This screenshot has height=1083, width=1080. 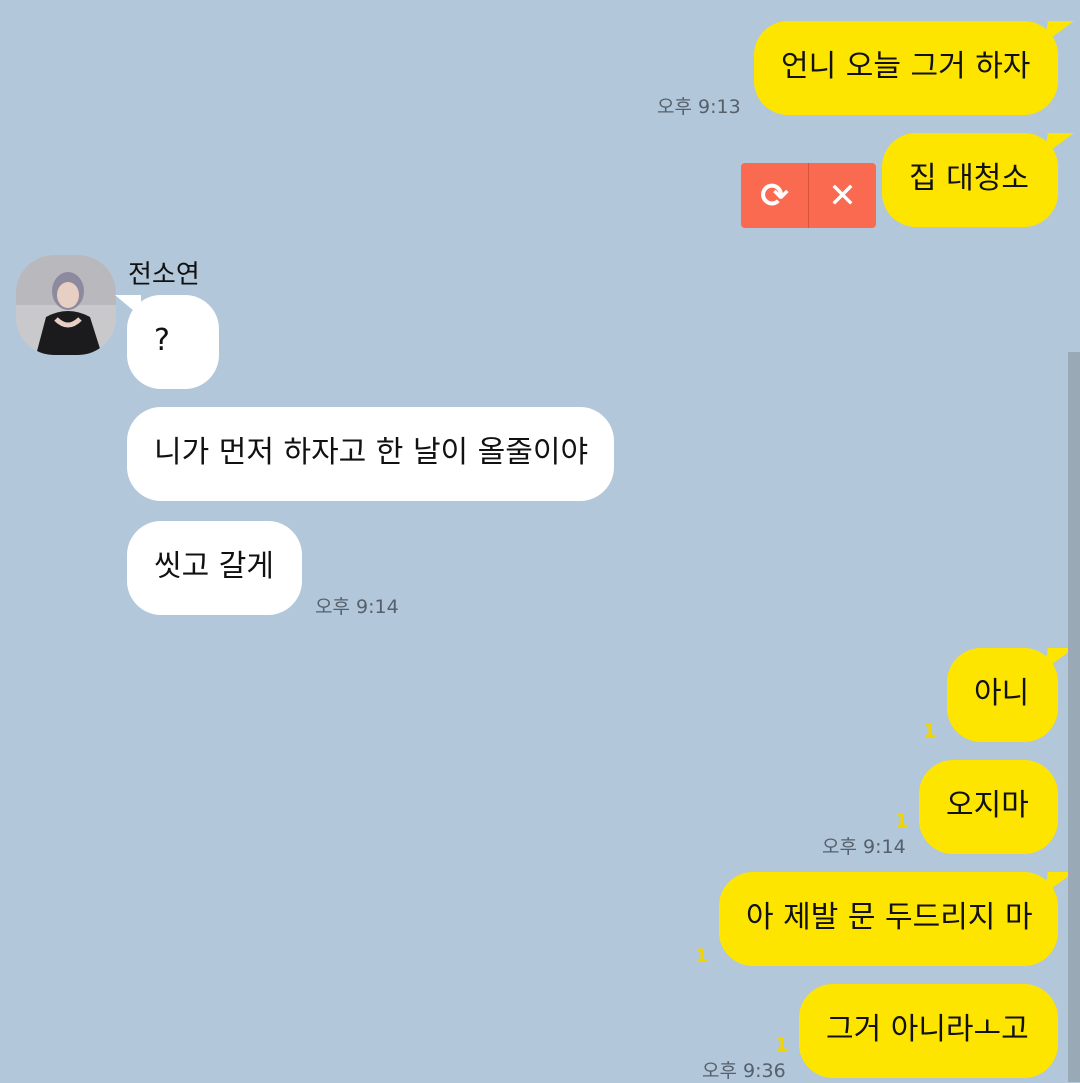 I want to click on message-bubble-mine: 아니, so click(x=1002, y=695).